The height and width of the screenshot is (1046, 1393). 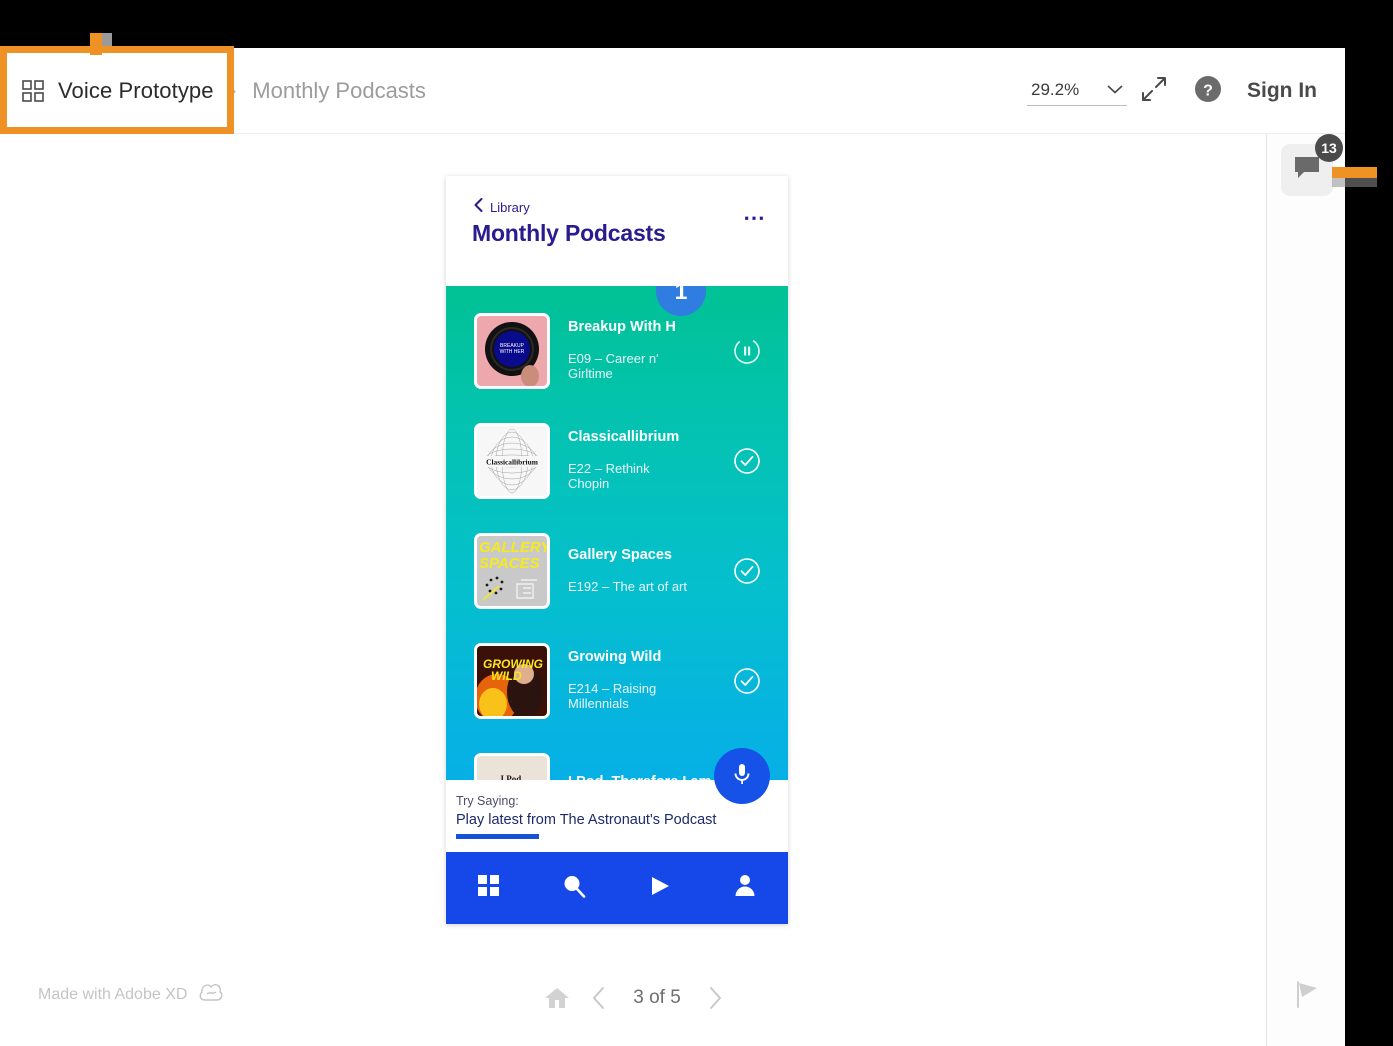 I want to click on back-label: Library, so click(x=510, y=207).